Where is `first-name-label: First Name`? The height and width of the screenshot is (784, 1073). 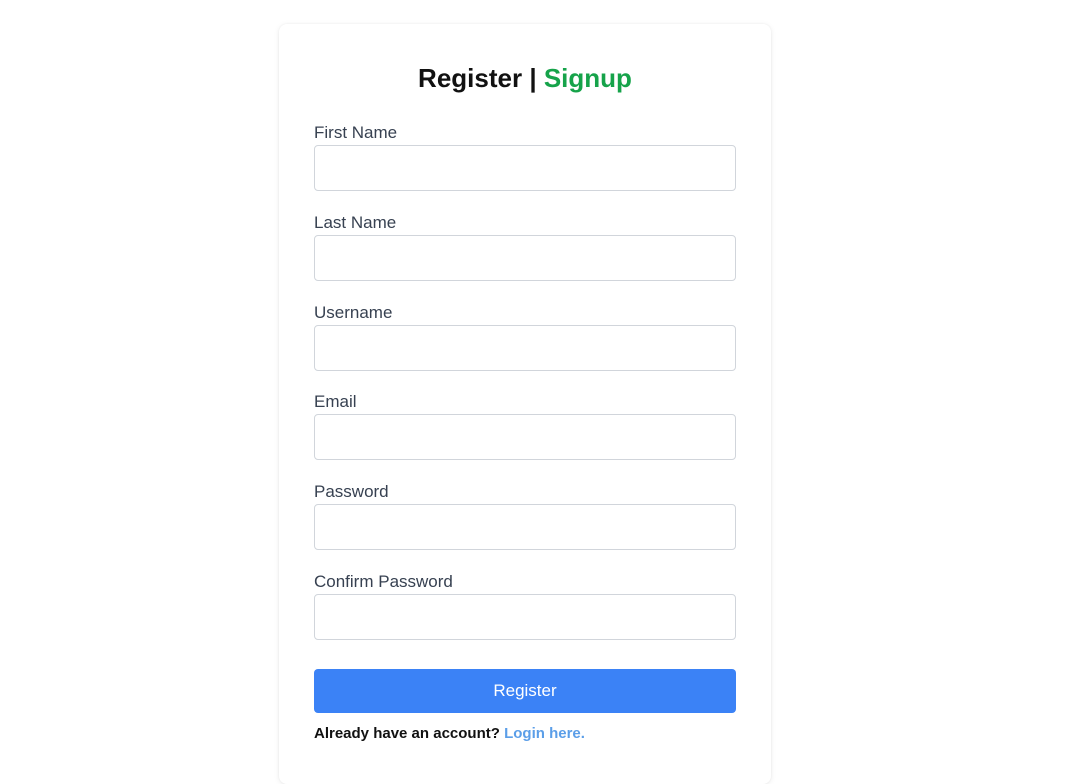
first-name-label: First Name is located at coordinates (356, 132).